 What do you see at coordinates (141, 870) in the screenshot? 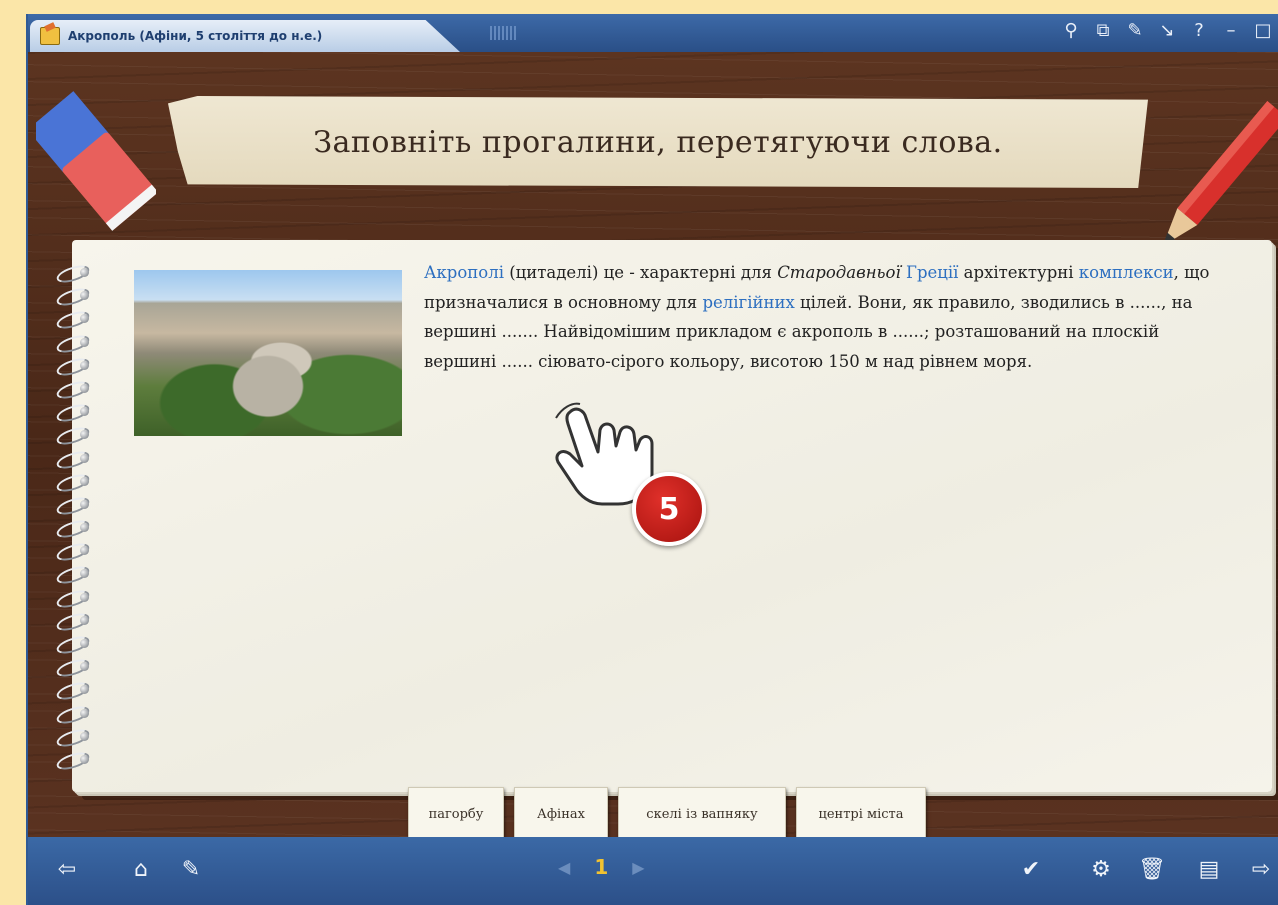
I see `home-icon: ⌂` at bounding box center [141, 870].